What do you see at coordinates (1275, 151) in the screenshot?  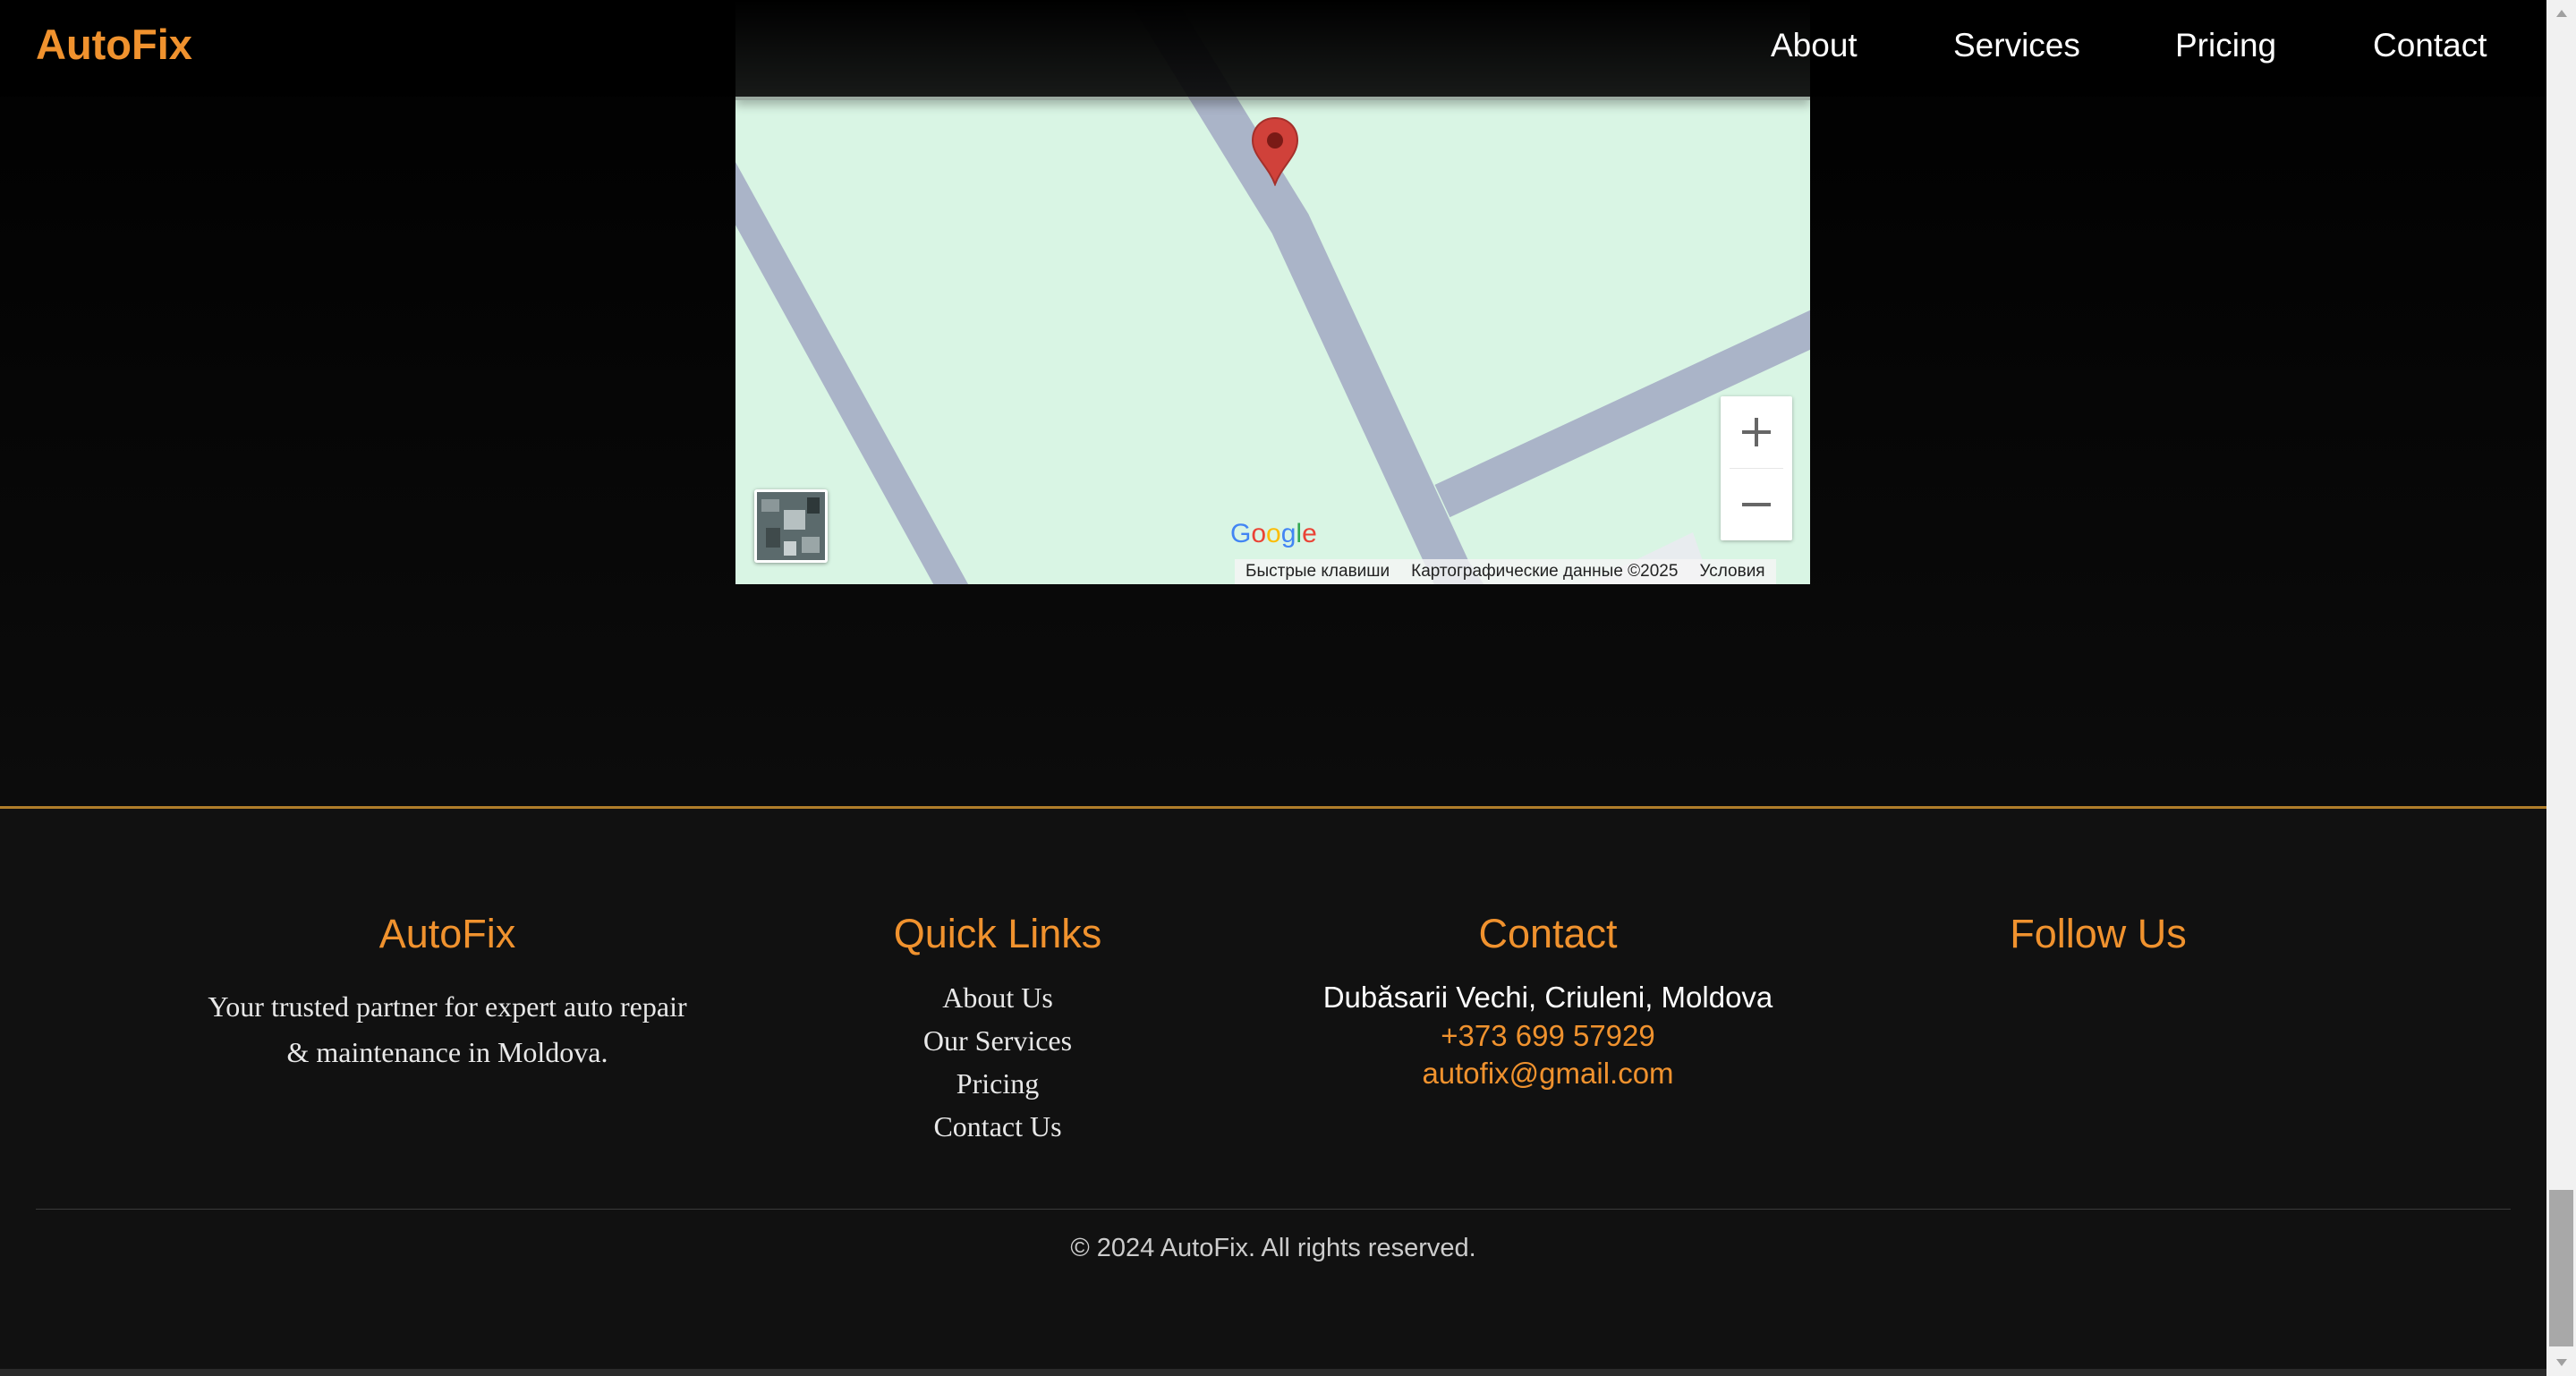 I see `map-marker-icon` at bounding box center [1275, 151].